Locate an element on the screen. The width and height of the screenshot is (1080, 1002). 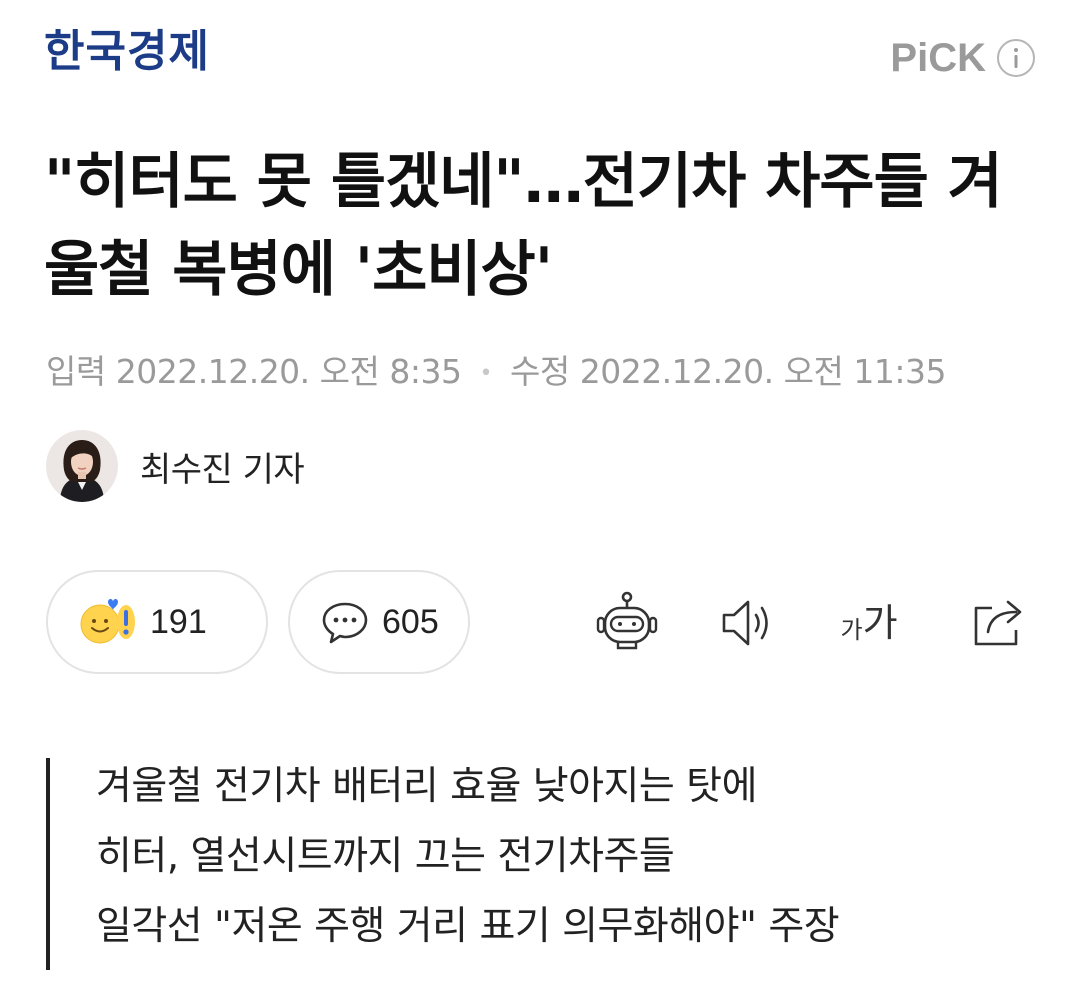
modified-label: 수정 is located at coordinates (539, 371).